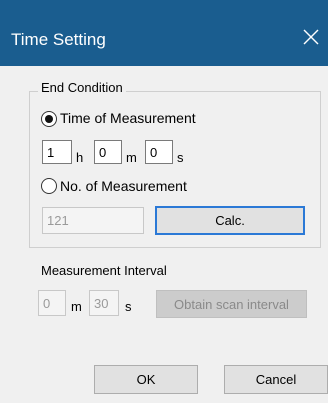 This screenshot has width=328, height=403. What do you see at coordinates (80, 157) in the screenshot?
I see `hours-unit: h` at bounding box center [80, 157].